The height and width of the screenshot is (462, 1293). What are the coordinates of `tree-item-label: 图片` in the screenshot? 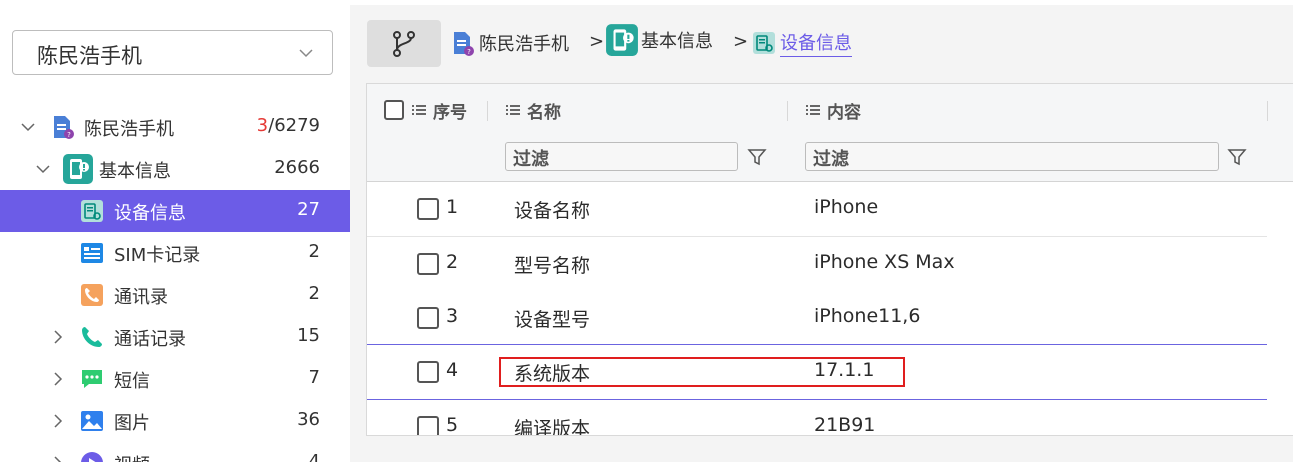 It's located at (132, 423).